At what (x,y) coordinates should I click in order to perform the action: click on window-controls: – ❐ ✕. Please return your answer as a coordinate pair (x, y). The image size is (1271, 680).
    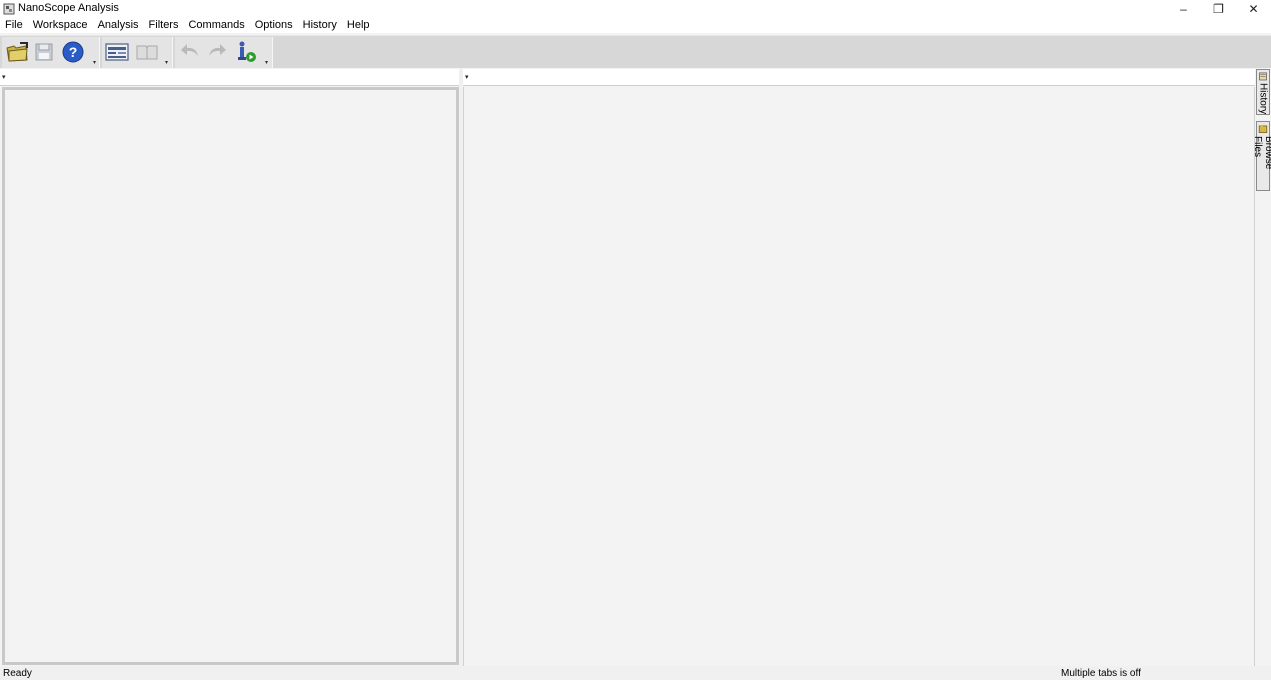
    Looking at the image, I should click on (1218, 8).